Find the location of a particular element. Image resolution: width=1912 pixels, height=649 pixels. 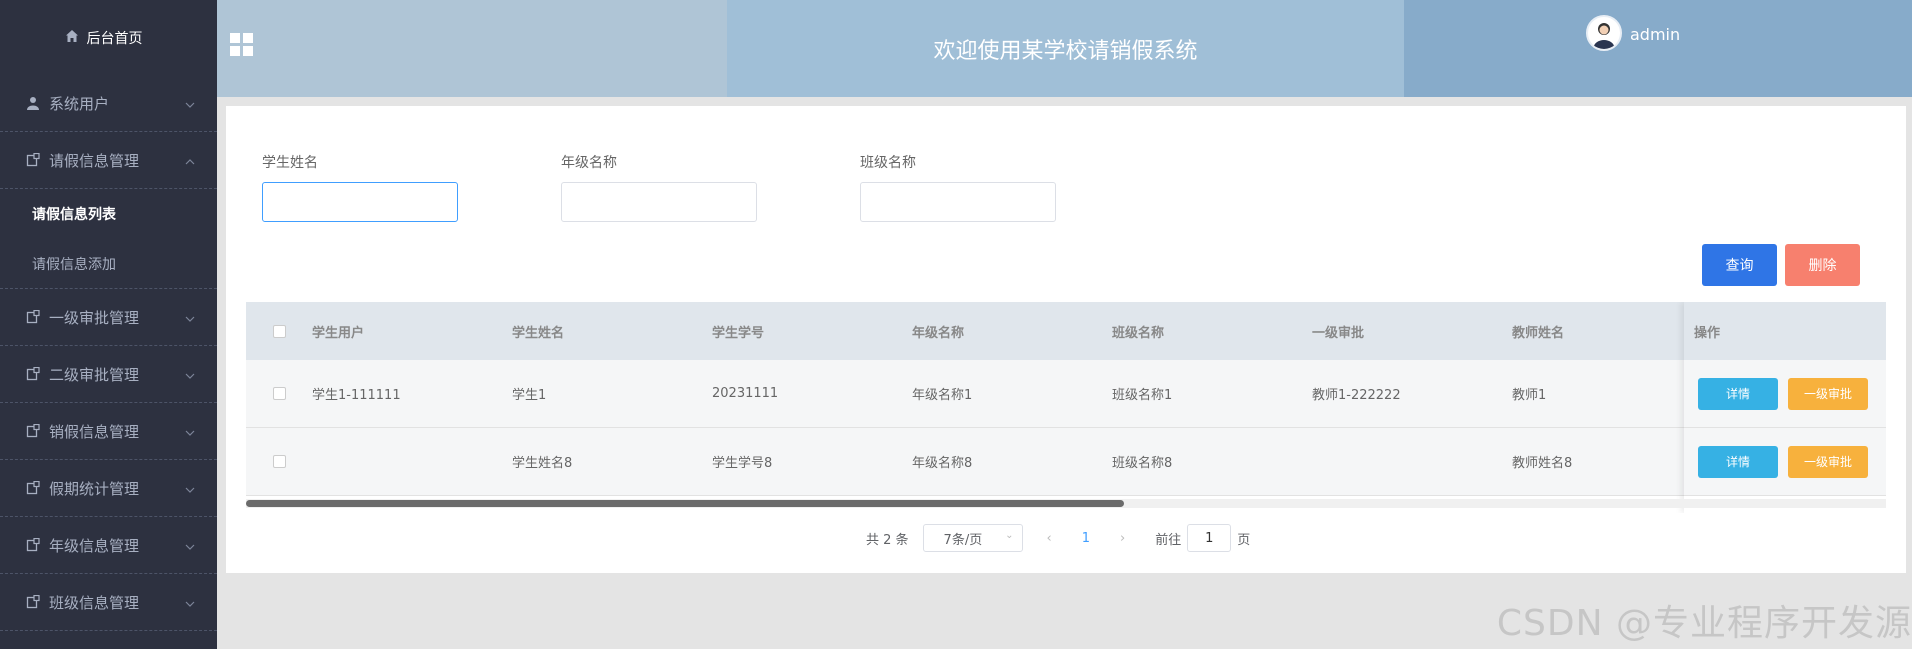

goto-page-input: 1 is located at coordinates (1209, 538).